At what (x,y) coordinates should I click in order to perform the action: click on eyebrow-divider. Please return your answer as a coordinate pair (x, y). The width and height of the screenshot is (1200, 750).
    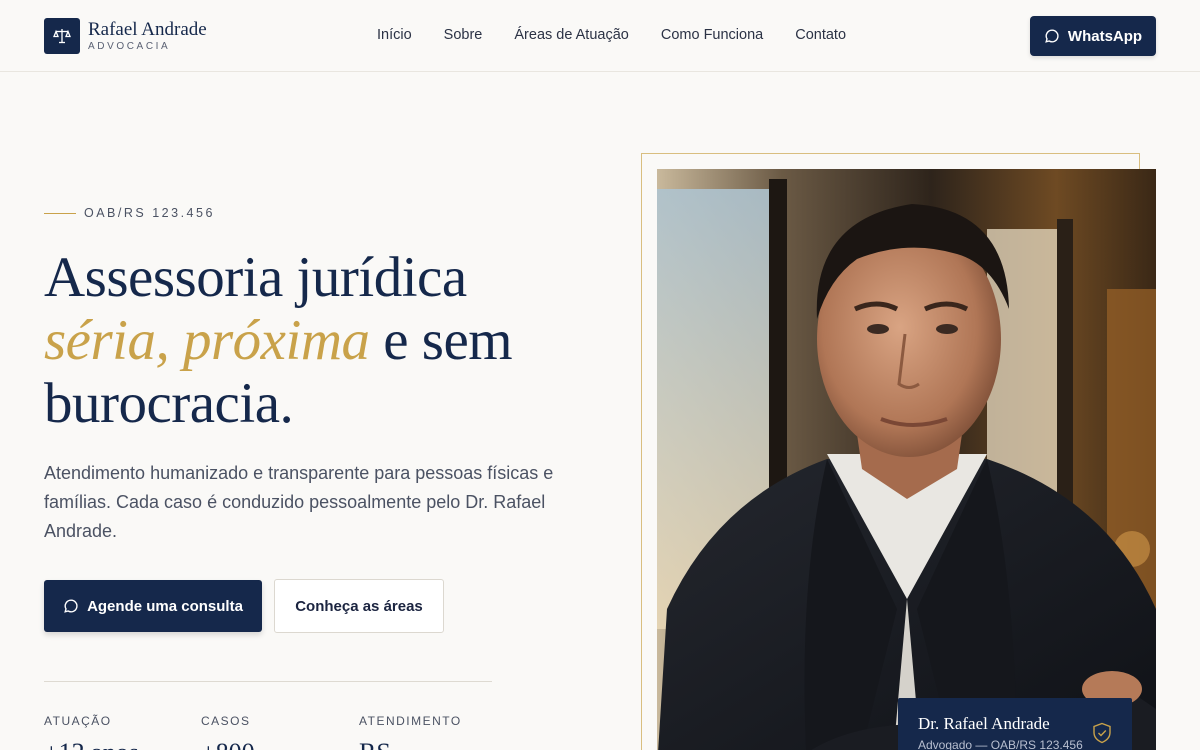
    Looking at the image, I should click on (60, 213).